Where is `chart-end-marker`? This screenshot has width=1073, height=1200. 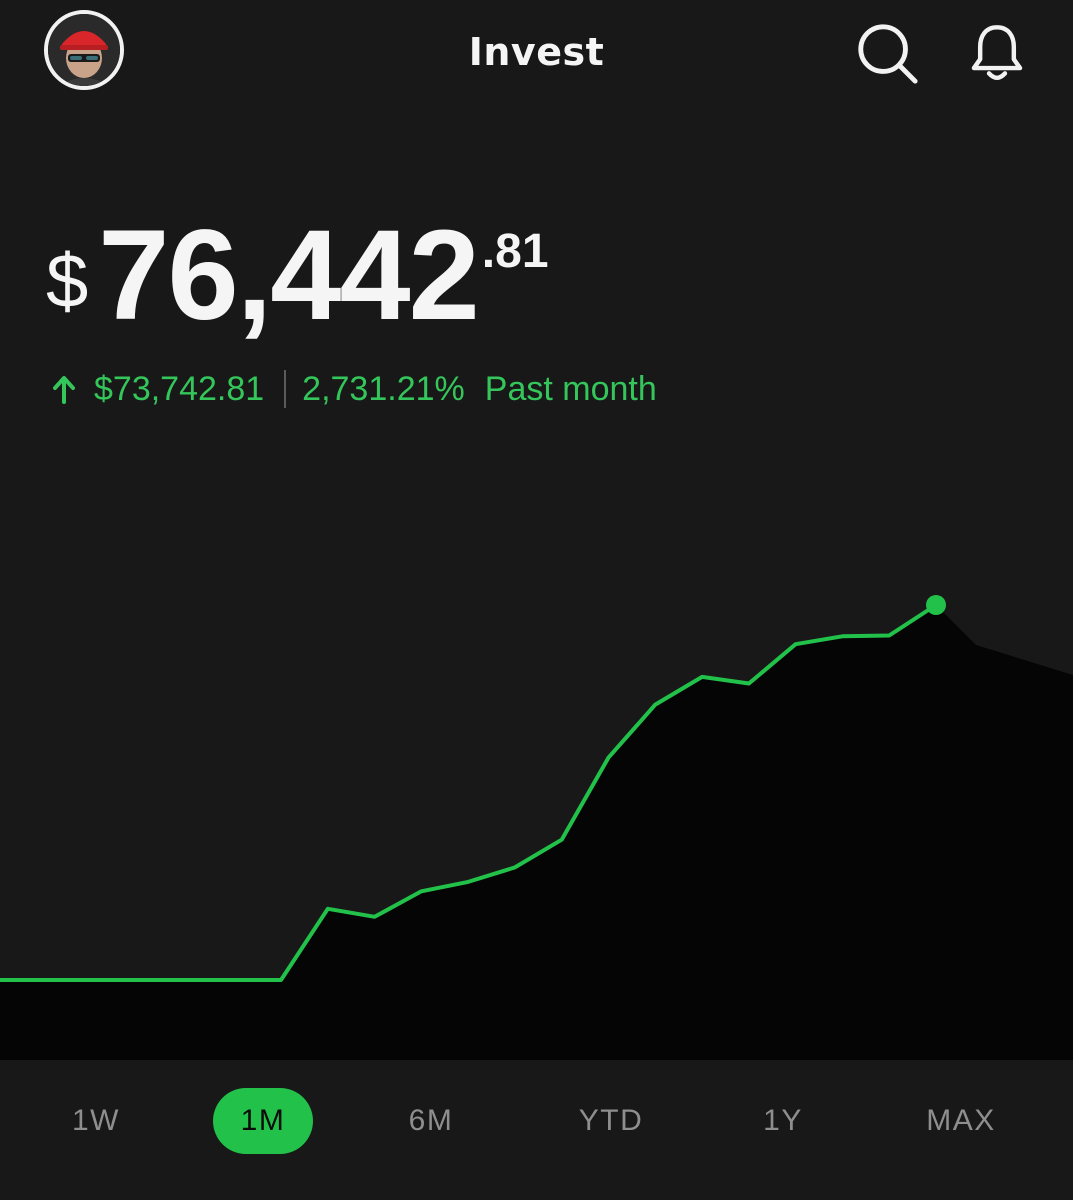 chart-end-marker is located at coordinates (936, 605).